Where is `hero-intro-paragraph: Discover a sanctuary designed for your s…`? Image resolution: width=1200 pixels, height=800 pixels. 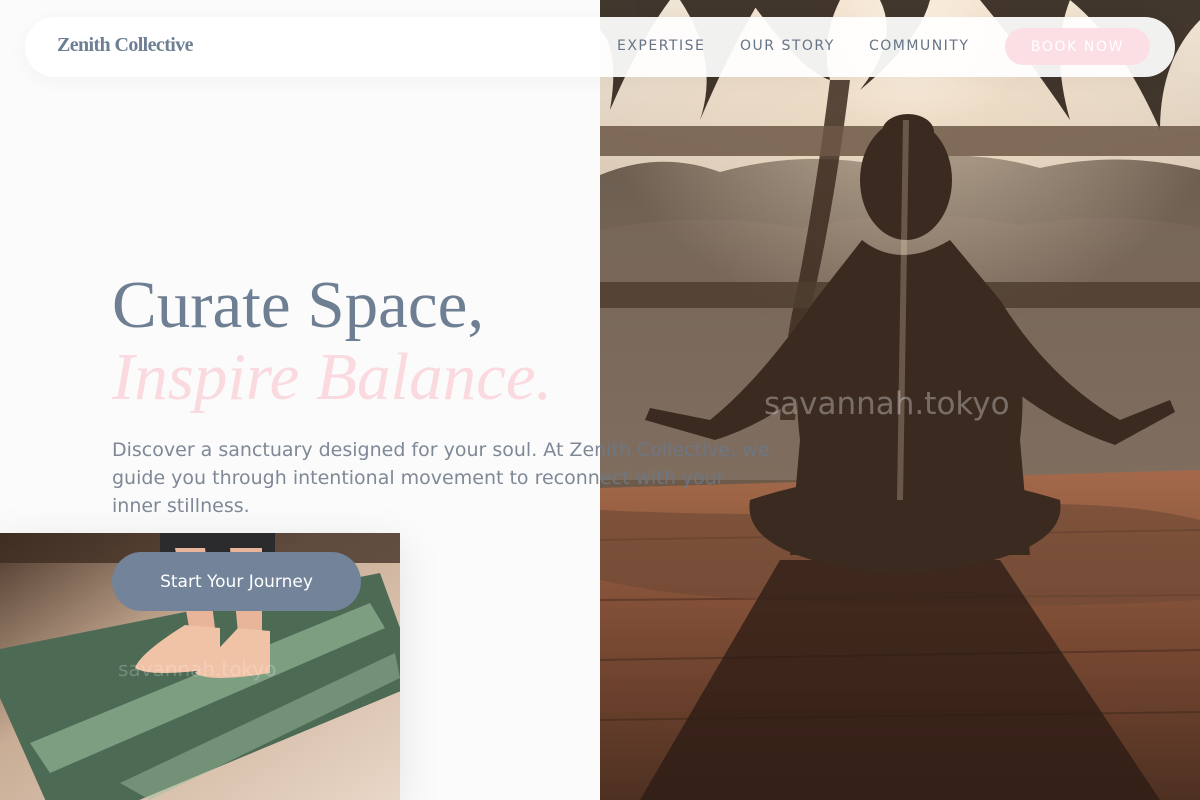
hero-intro-paragraph: Discover a sanctuary designed for your s… is located at coordinates (441, 478).